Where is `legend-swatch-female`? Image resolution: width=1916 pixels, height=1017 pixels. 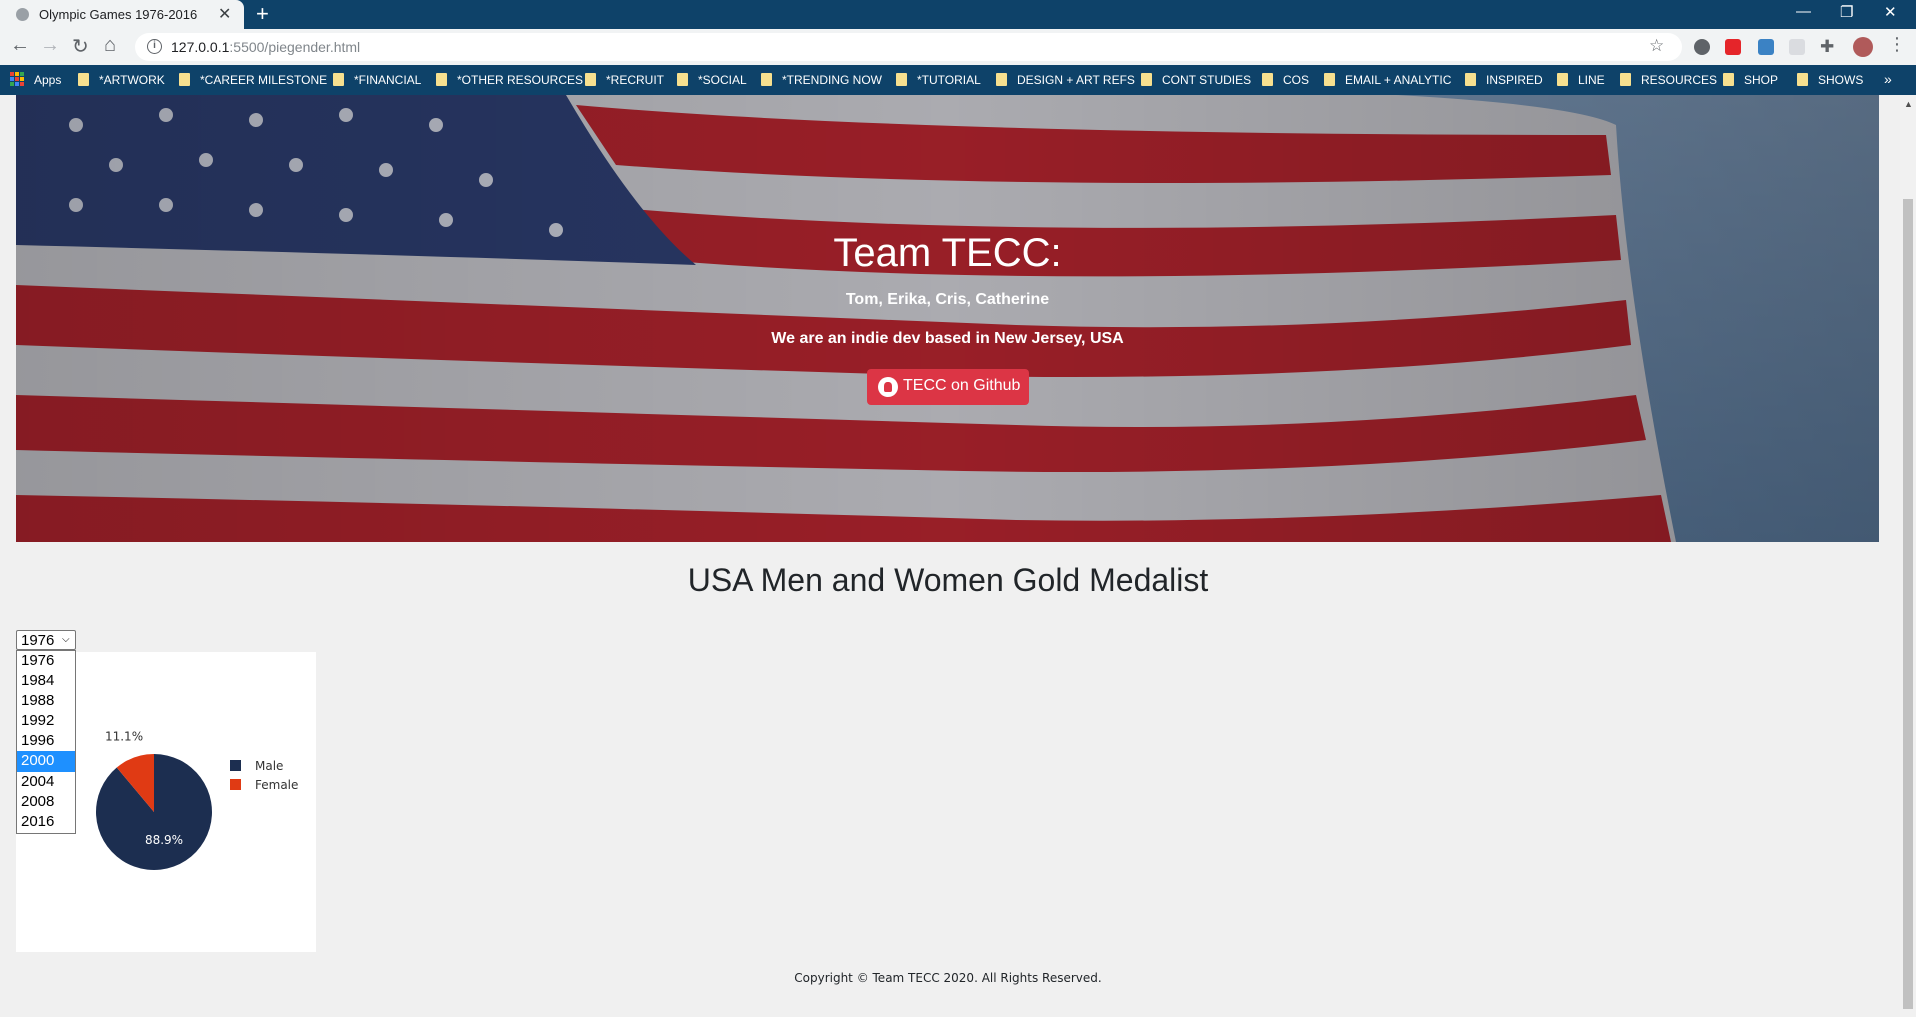 legend-swatch-female is located at coordinates (235, 784).